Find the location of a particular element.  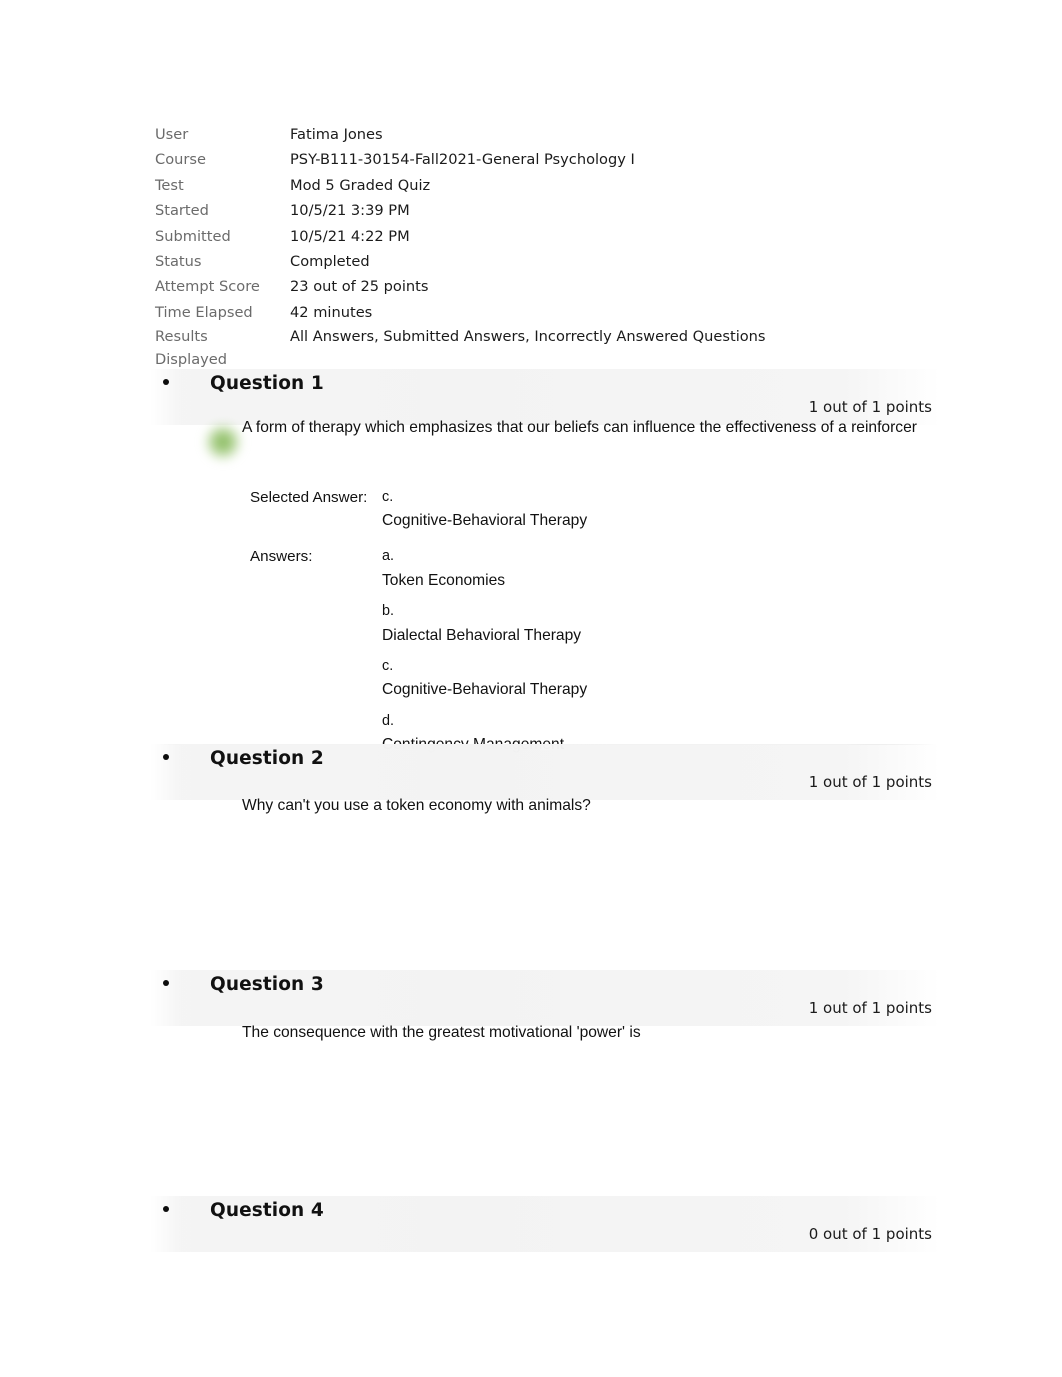

summary-label-test: Test is located at coordinates (169, 185).